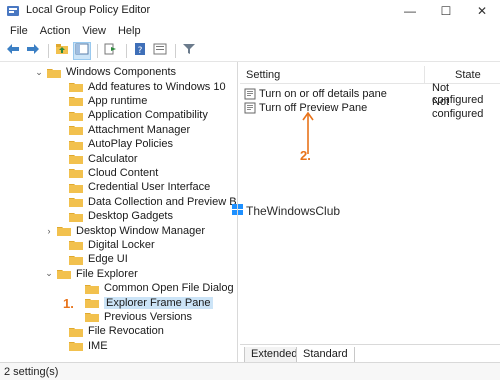 The width and height of the screenshot is (500, 380). Describe the element at coordinates (263, 75) in the screenshot. I see `column-header-setting: Setting` at that location.